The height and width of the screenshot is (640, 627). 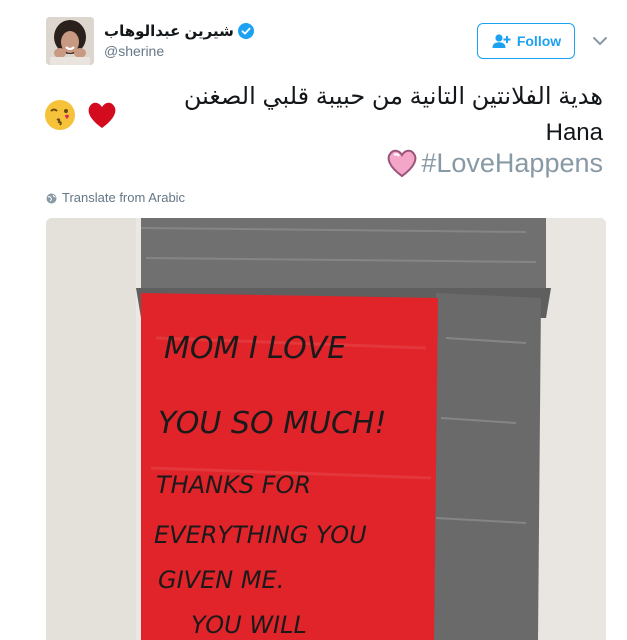 What do you see at coordinates (402, 163) in the screenshot?
I see `pink-heart-emoji-icon` at bounding box center [402, 163].